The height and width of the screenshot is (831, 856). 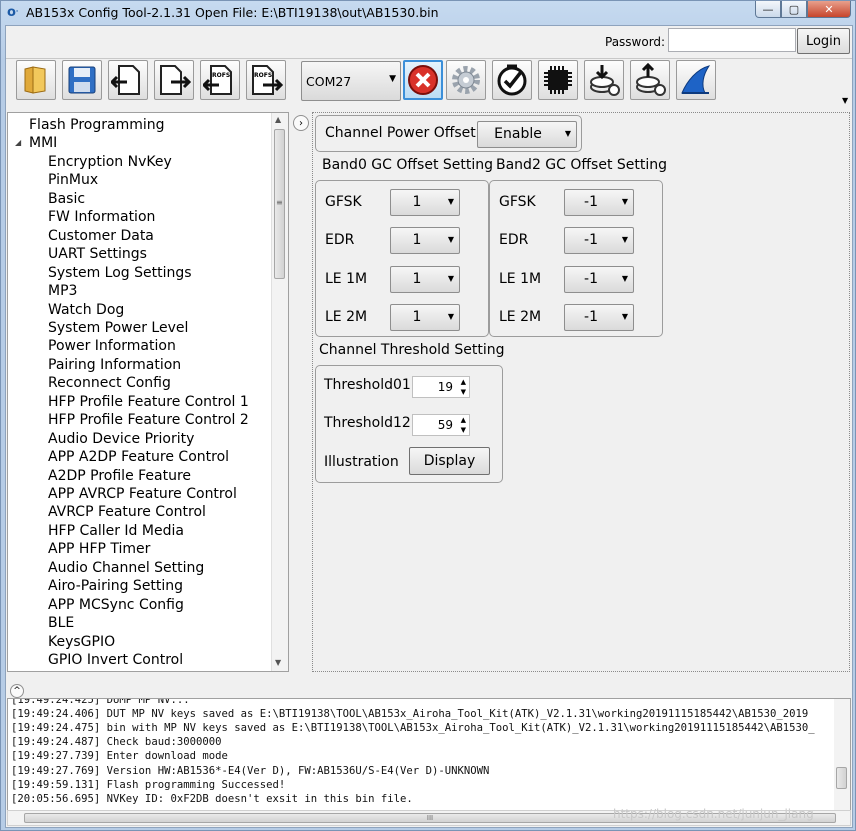 I want to click on tree-item: PinMux, so click(x=73, y=180).